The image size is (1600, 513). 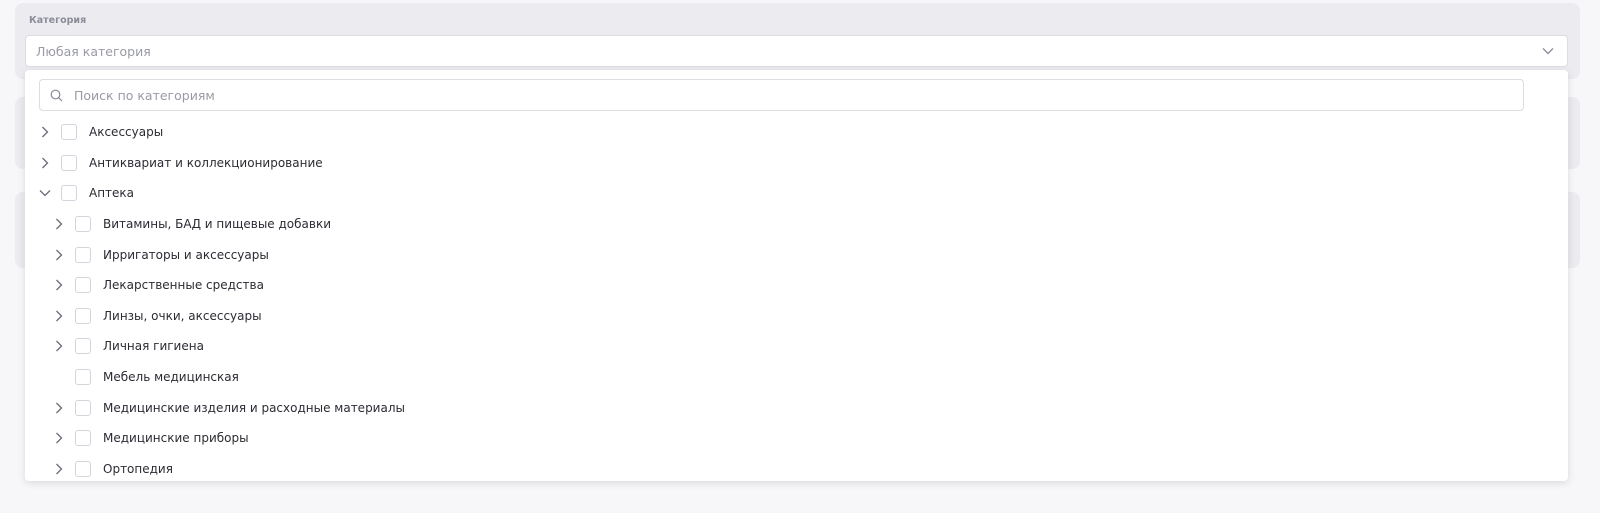 I want to click on category-tree-item: Мебель медицинская, so click(x=145, y=377).